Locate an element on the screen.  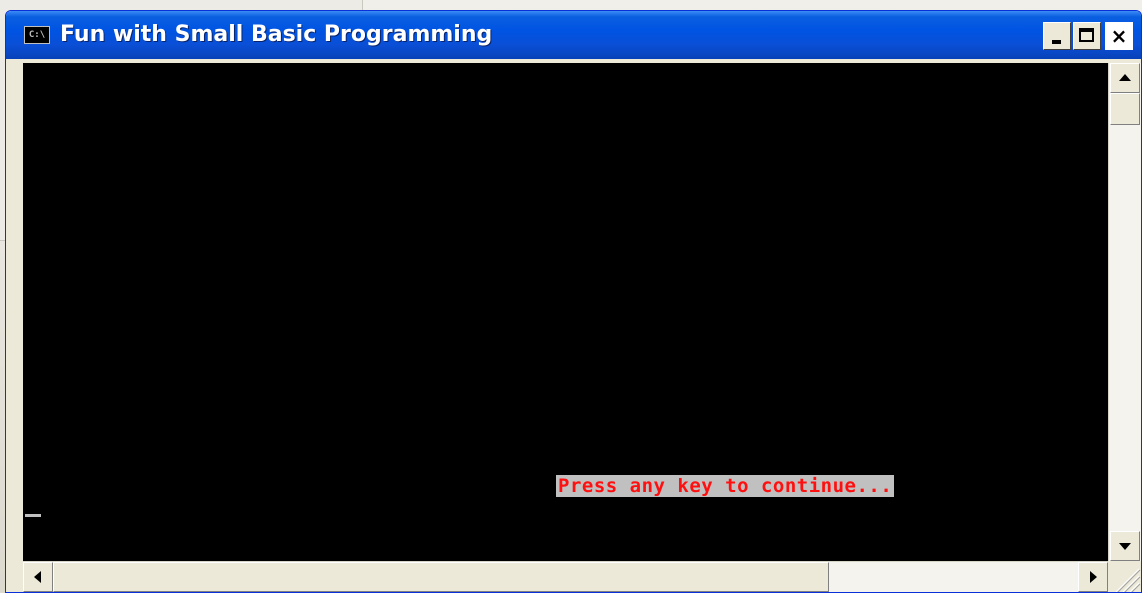
window-title: Fun with Small Basic Programming is located at coordinates (276, 34).